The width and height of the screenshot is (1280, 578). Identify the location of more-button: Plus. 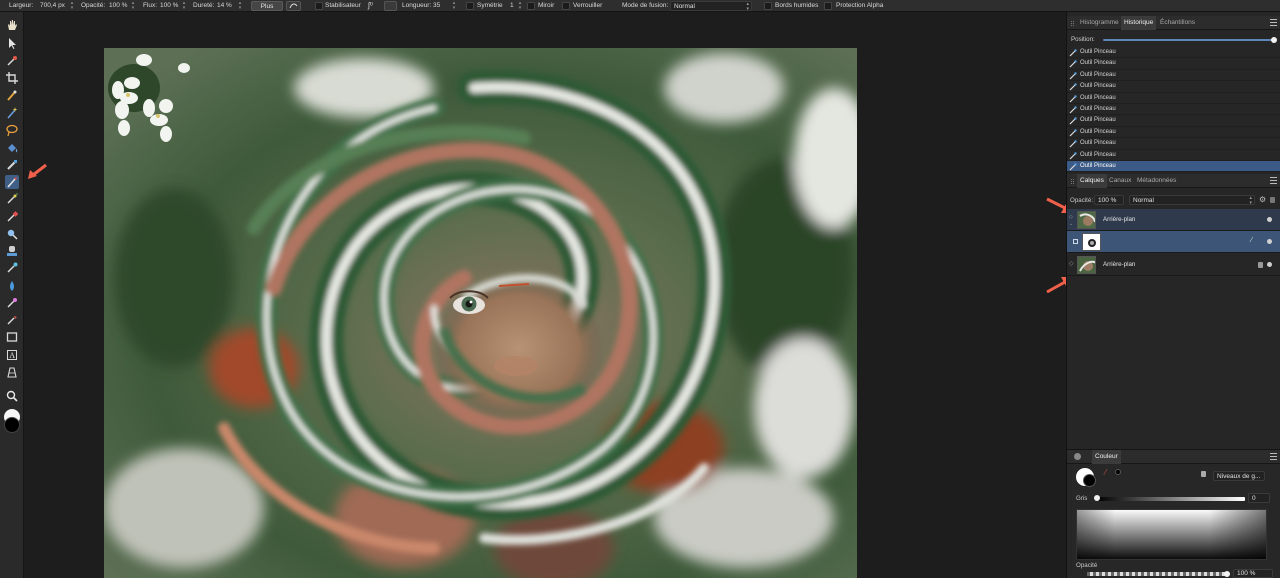
(267, 6).